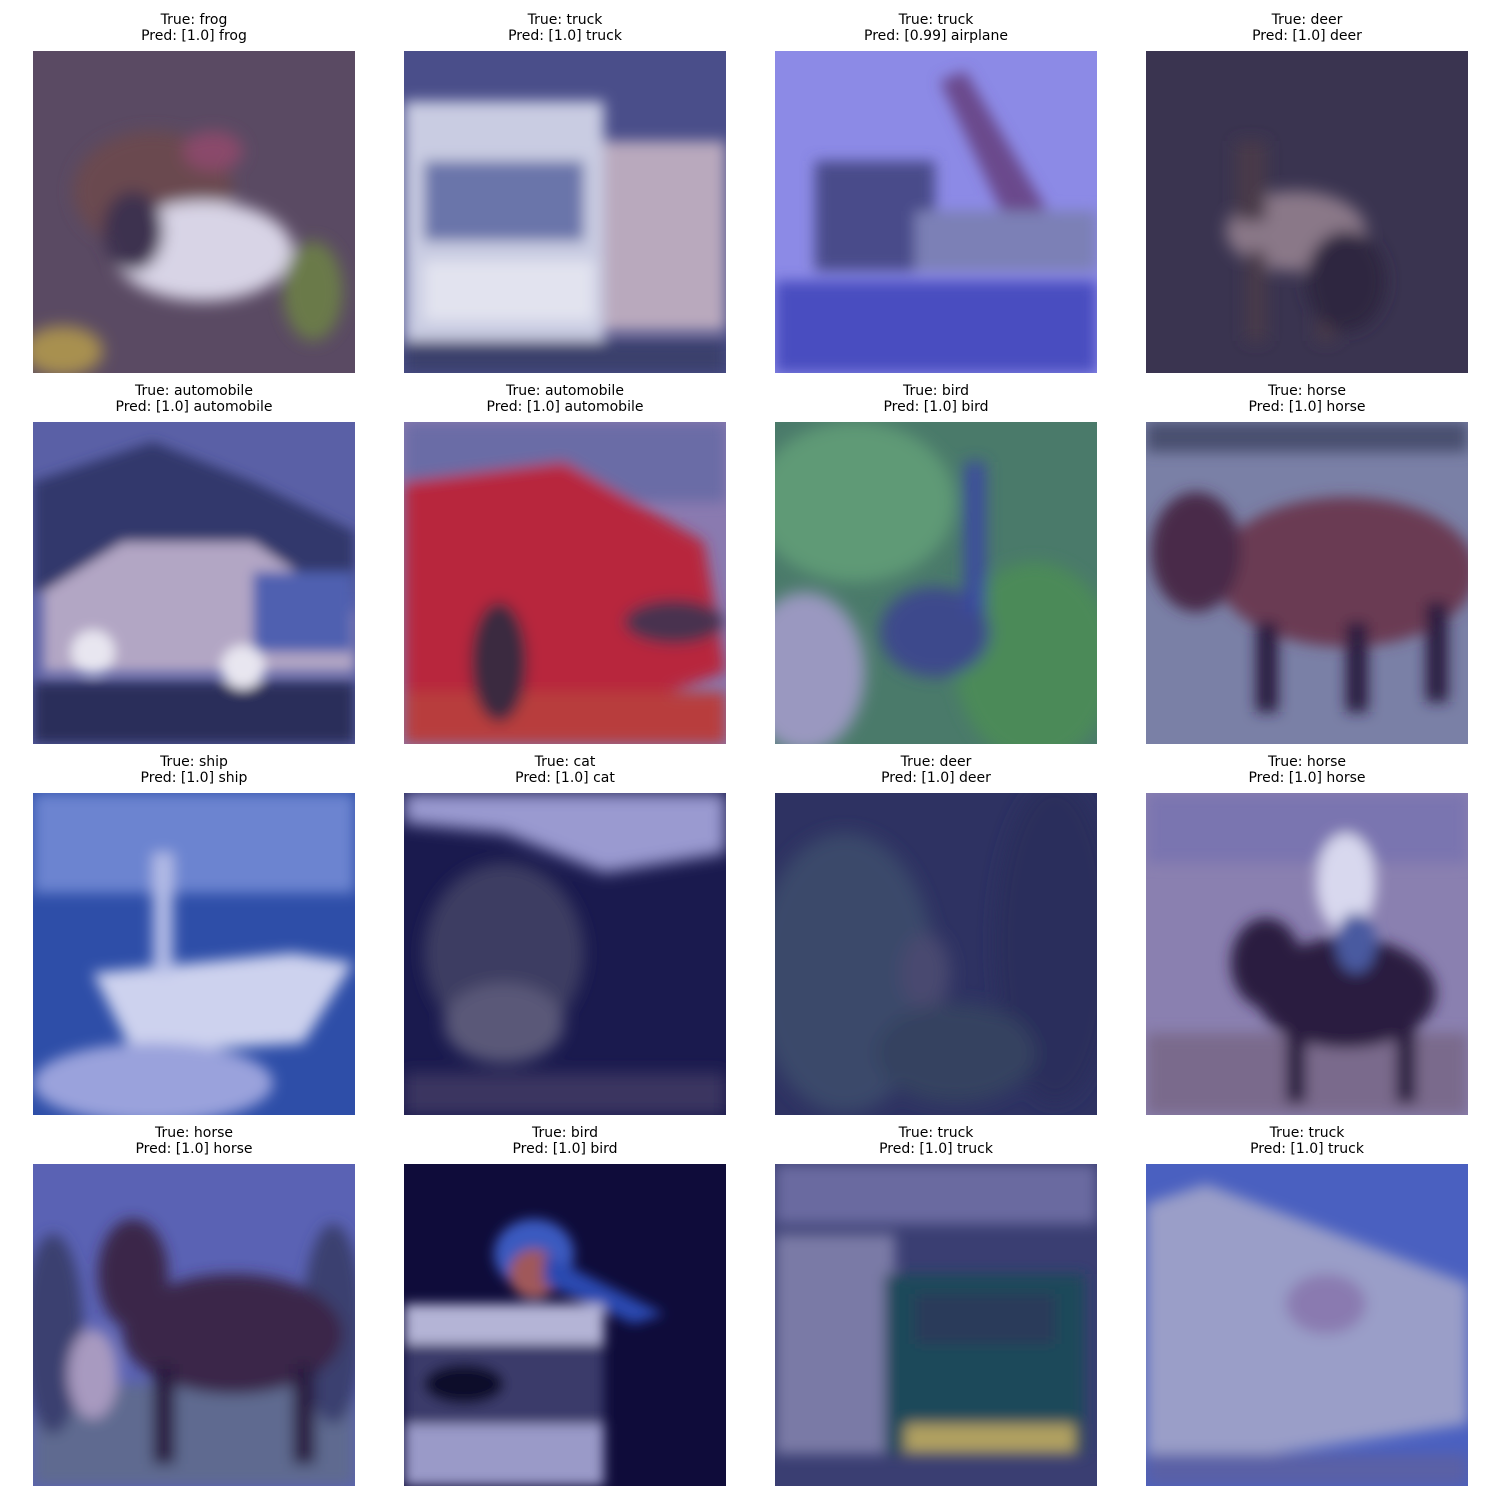  What do you see at coordinates (194, 762) in the screenshot?
I see `true-label: True: ship` at bounding box center [194, 762].